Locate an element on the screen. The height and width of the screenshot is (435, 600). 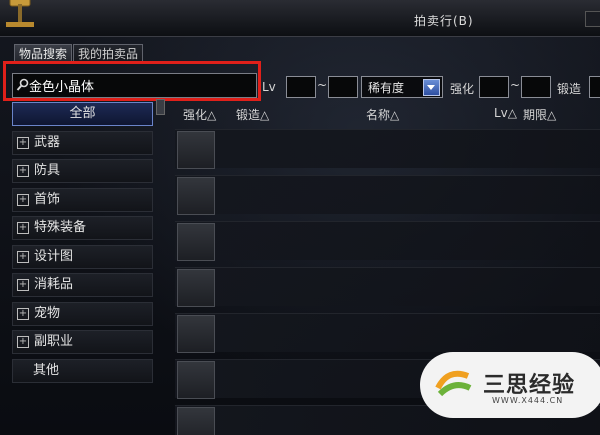
forge-label: 锻造 is located at coordinates (569, 89).